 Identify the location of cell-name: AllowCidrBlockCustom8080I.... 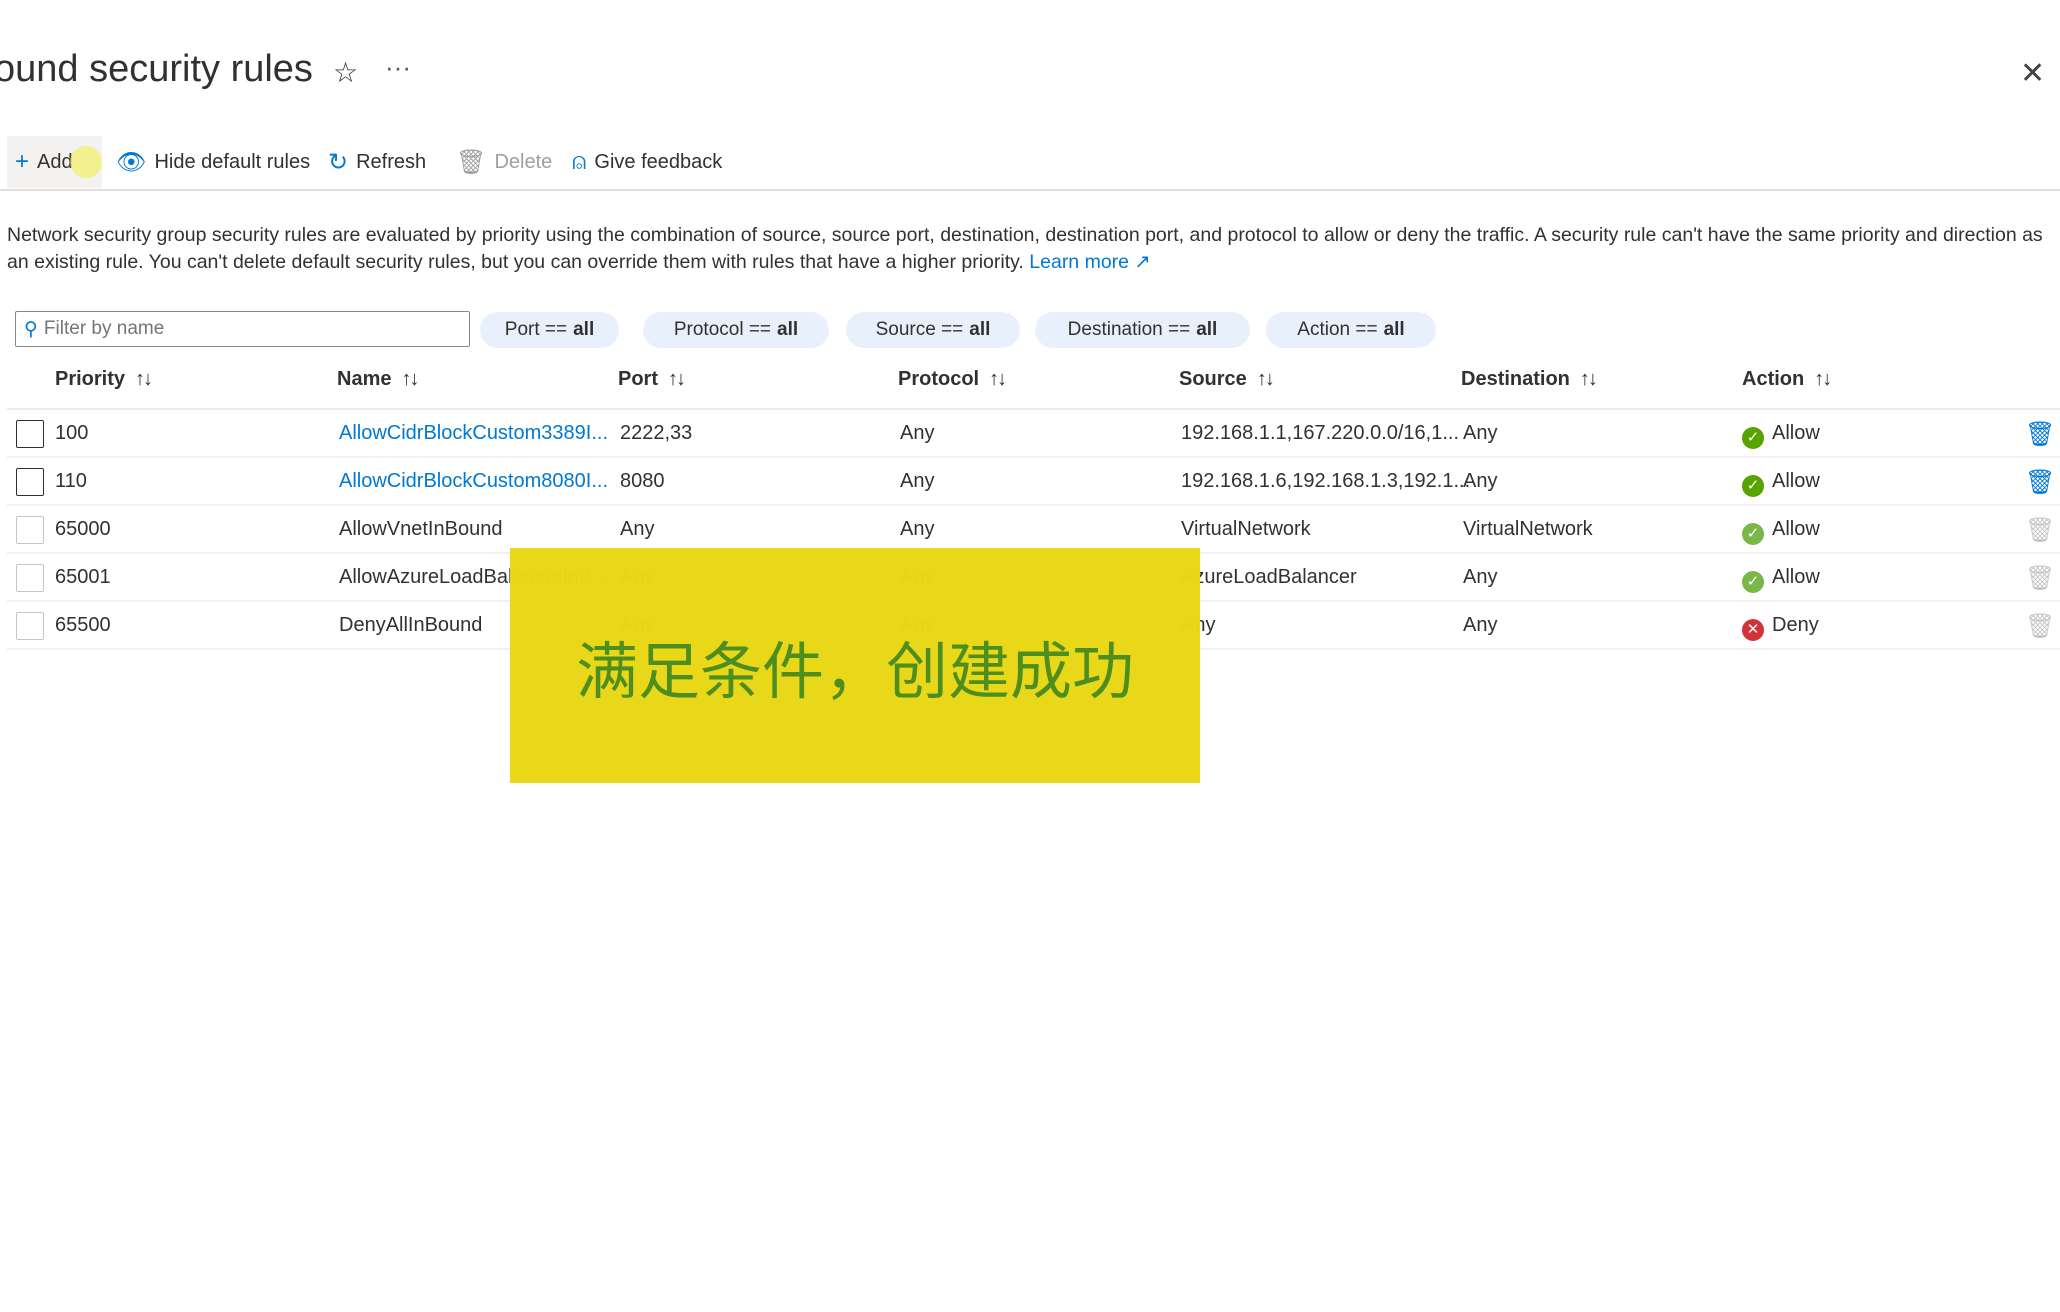
(473, 481).